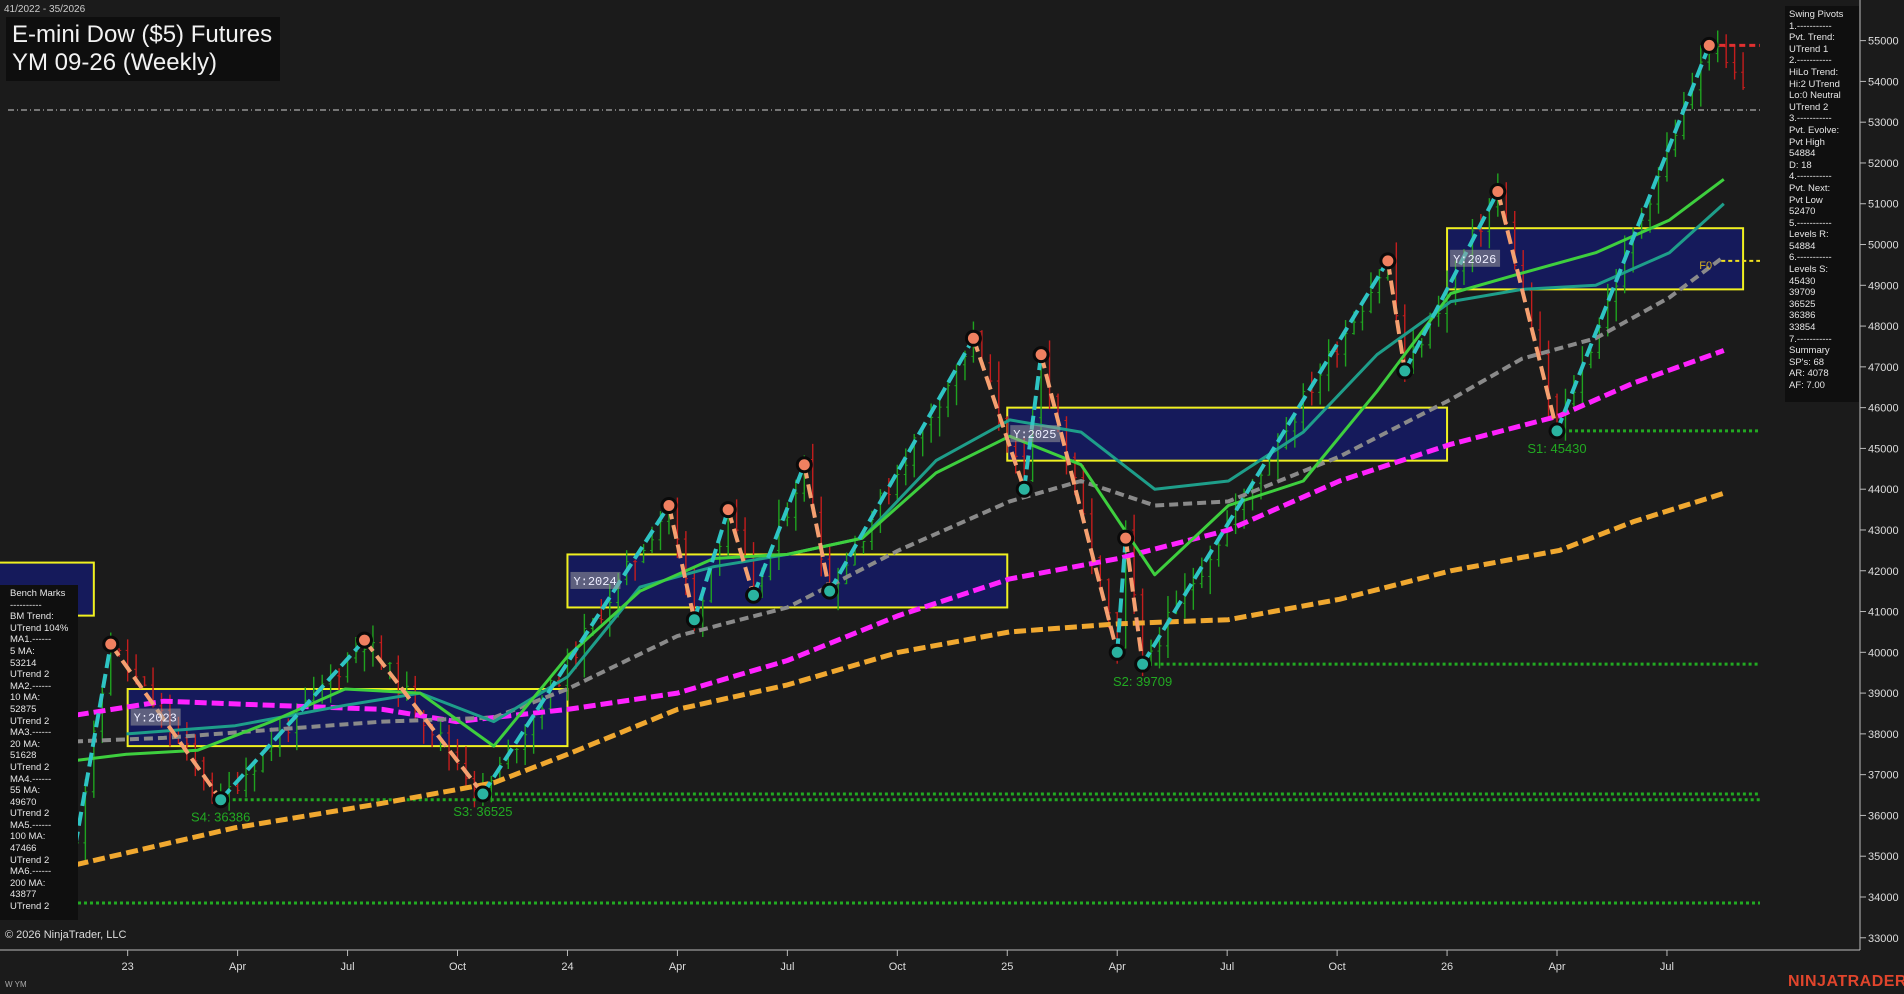 The width and height of the screenshot is (1904, 994). I want to click on y-tick-label: 36000, so click(1883, 816).